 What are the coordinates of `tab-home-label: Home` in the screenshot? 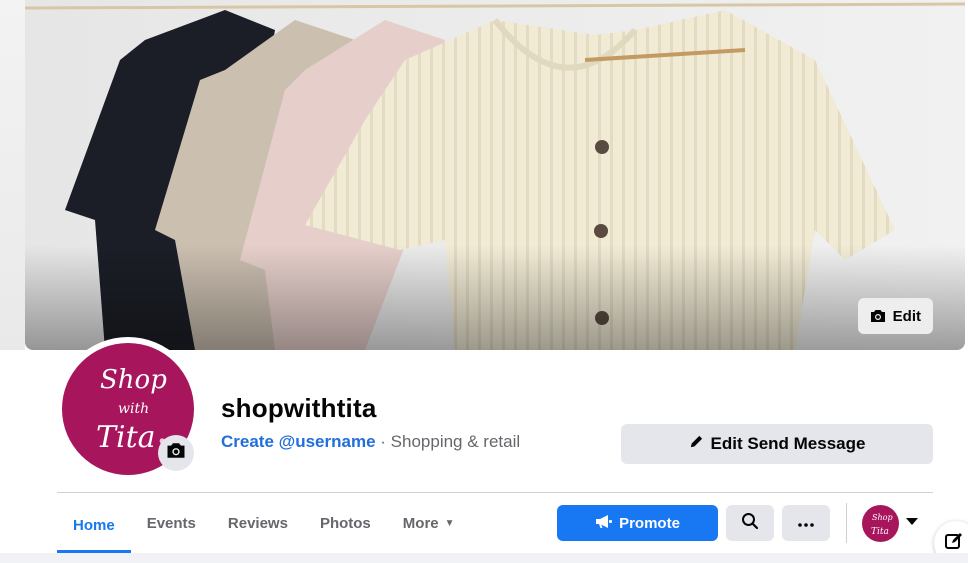 It's located at (94, 525).